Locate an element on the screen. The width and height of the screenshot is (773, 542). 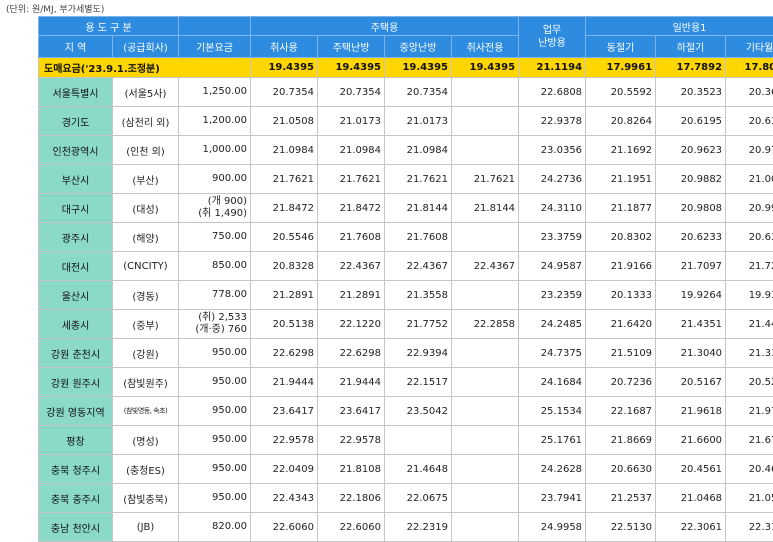
rate-cell: 20.6359 is located at coordinates (749, 237).